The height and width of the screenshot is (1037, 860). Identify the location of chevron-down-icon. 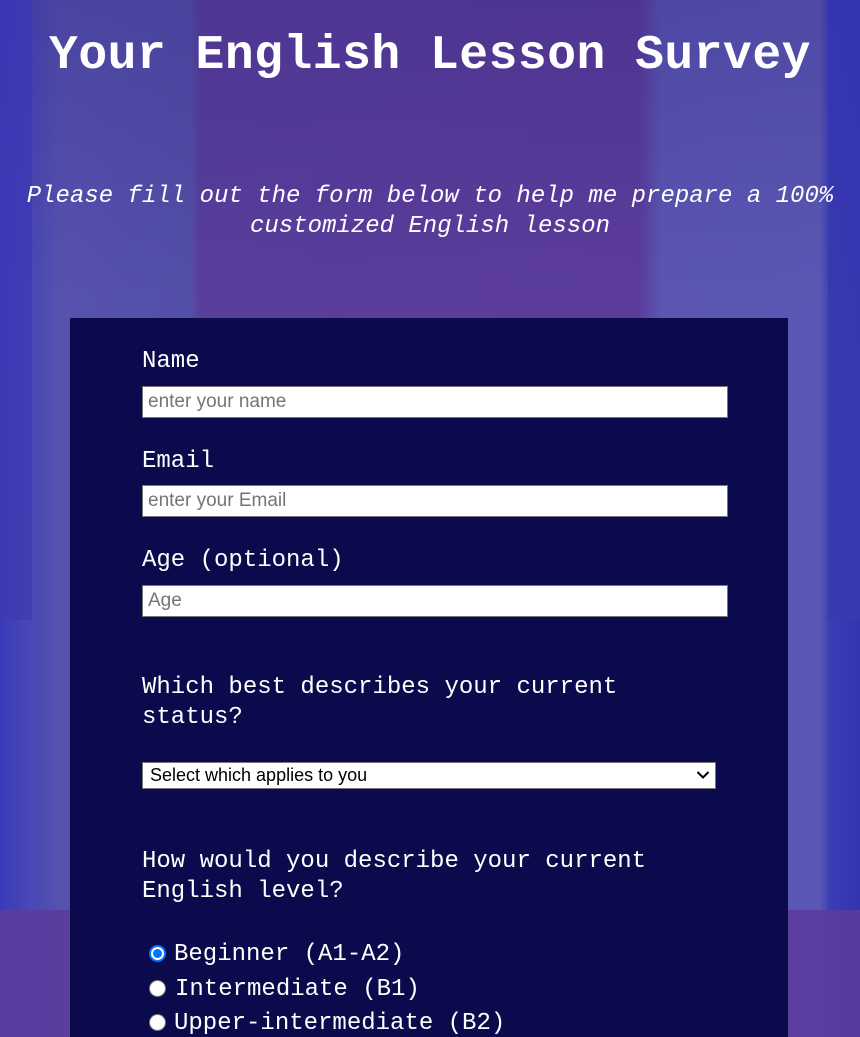
(703, 775).